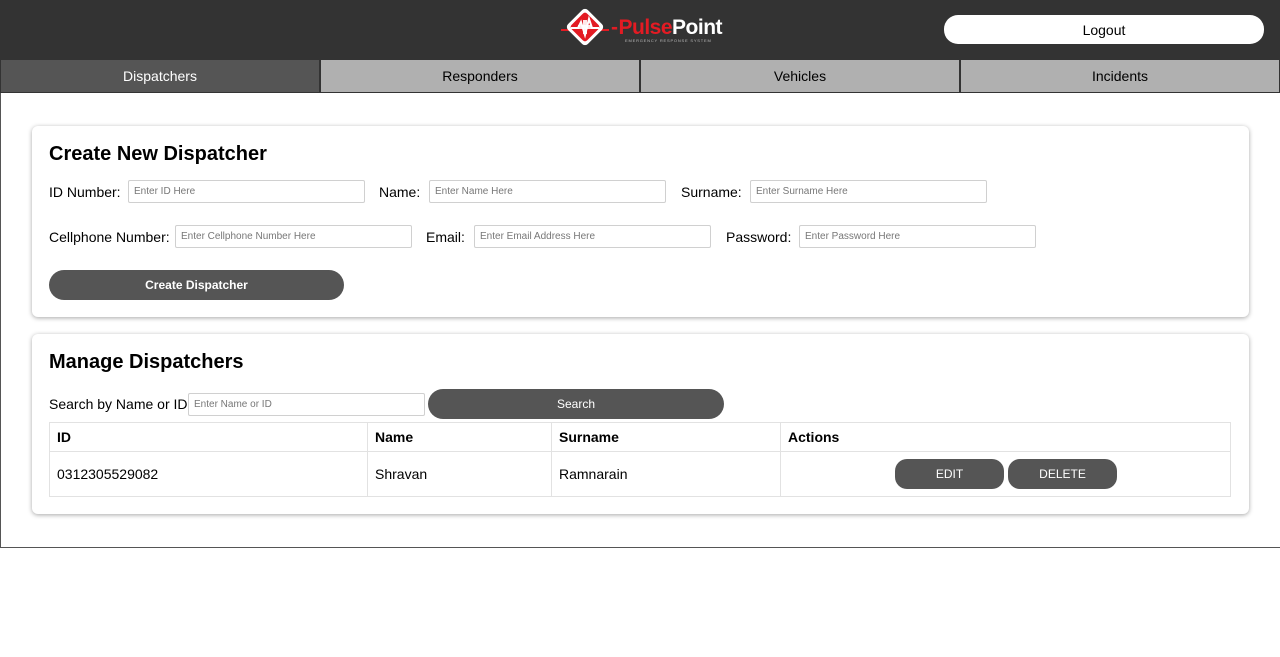 The height and width of the screenshot is (657, 1280). What do you see at coordinates (85, 192) in the screenshot?
I see `id-number-label: ID Number:` at bounding box center [85, 192].